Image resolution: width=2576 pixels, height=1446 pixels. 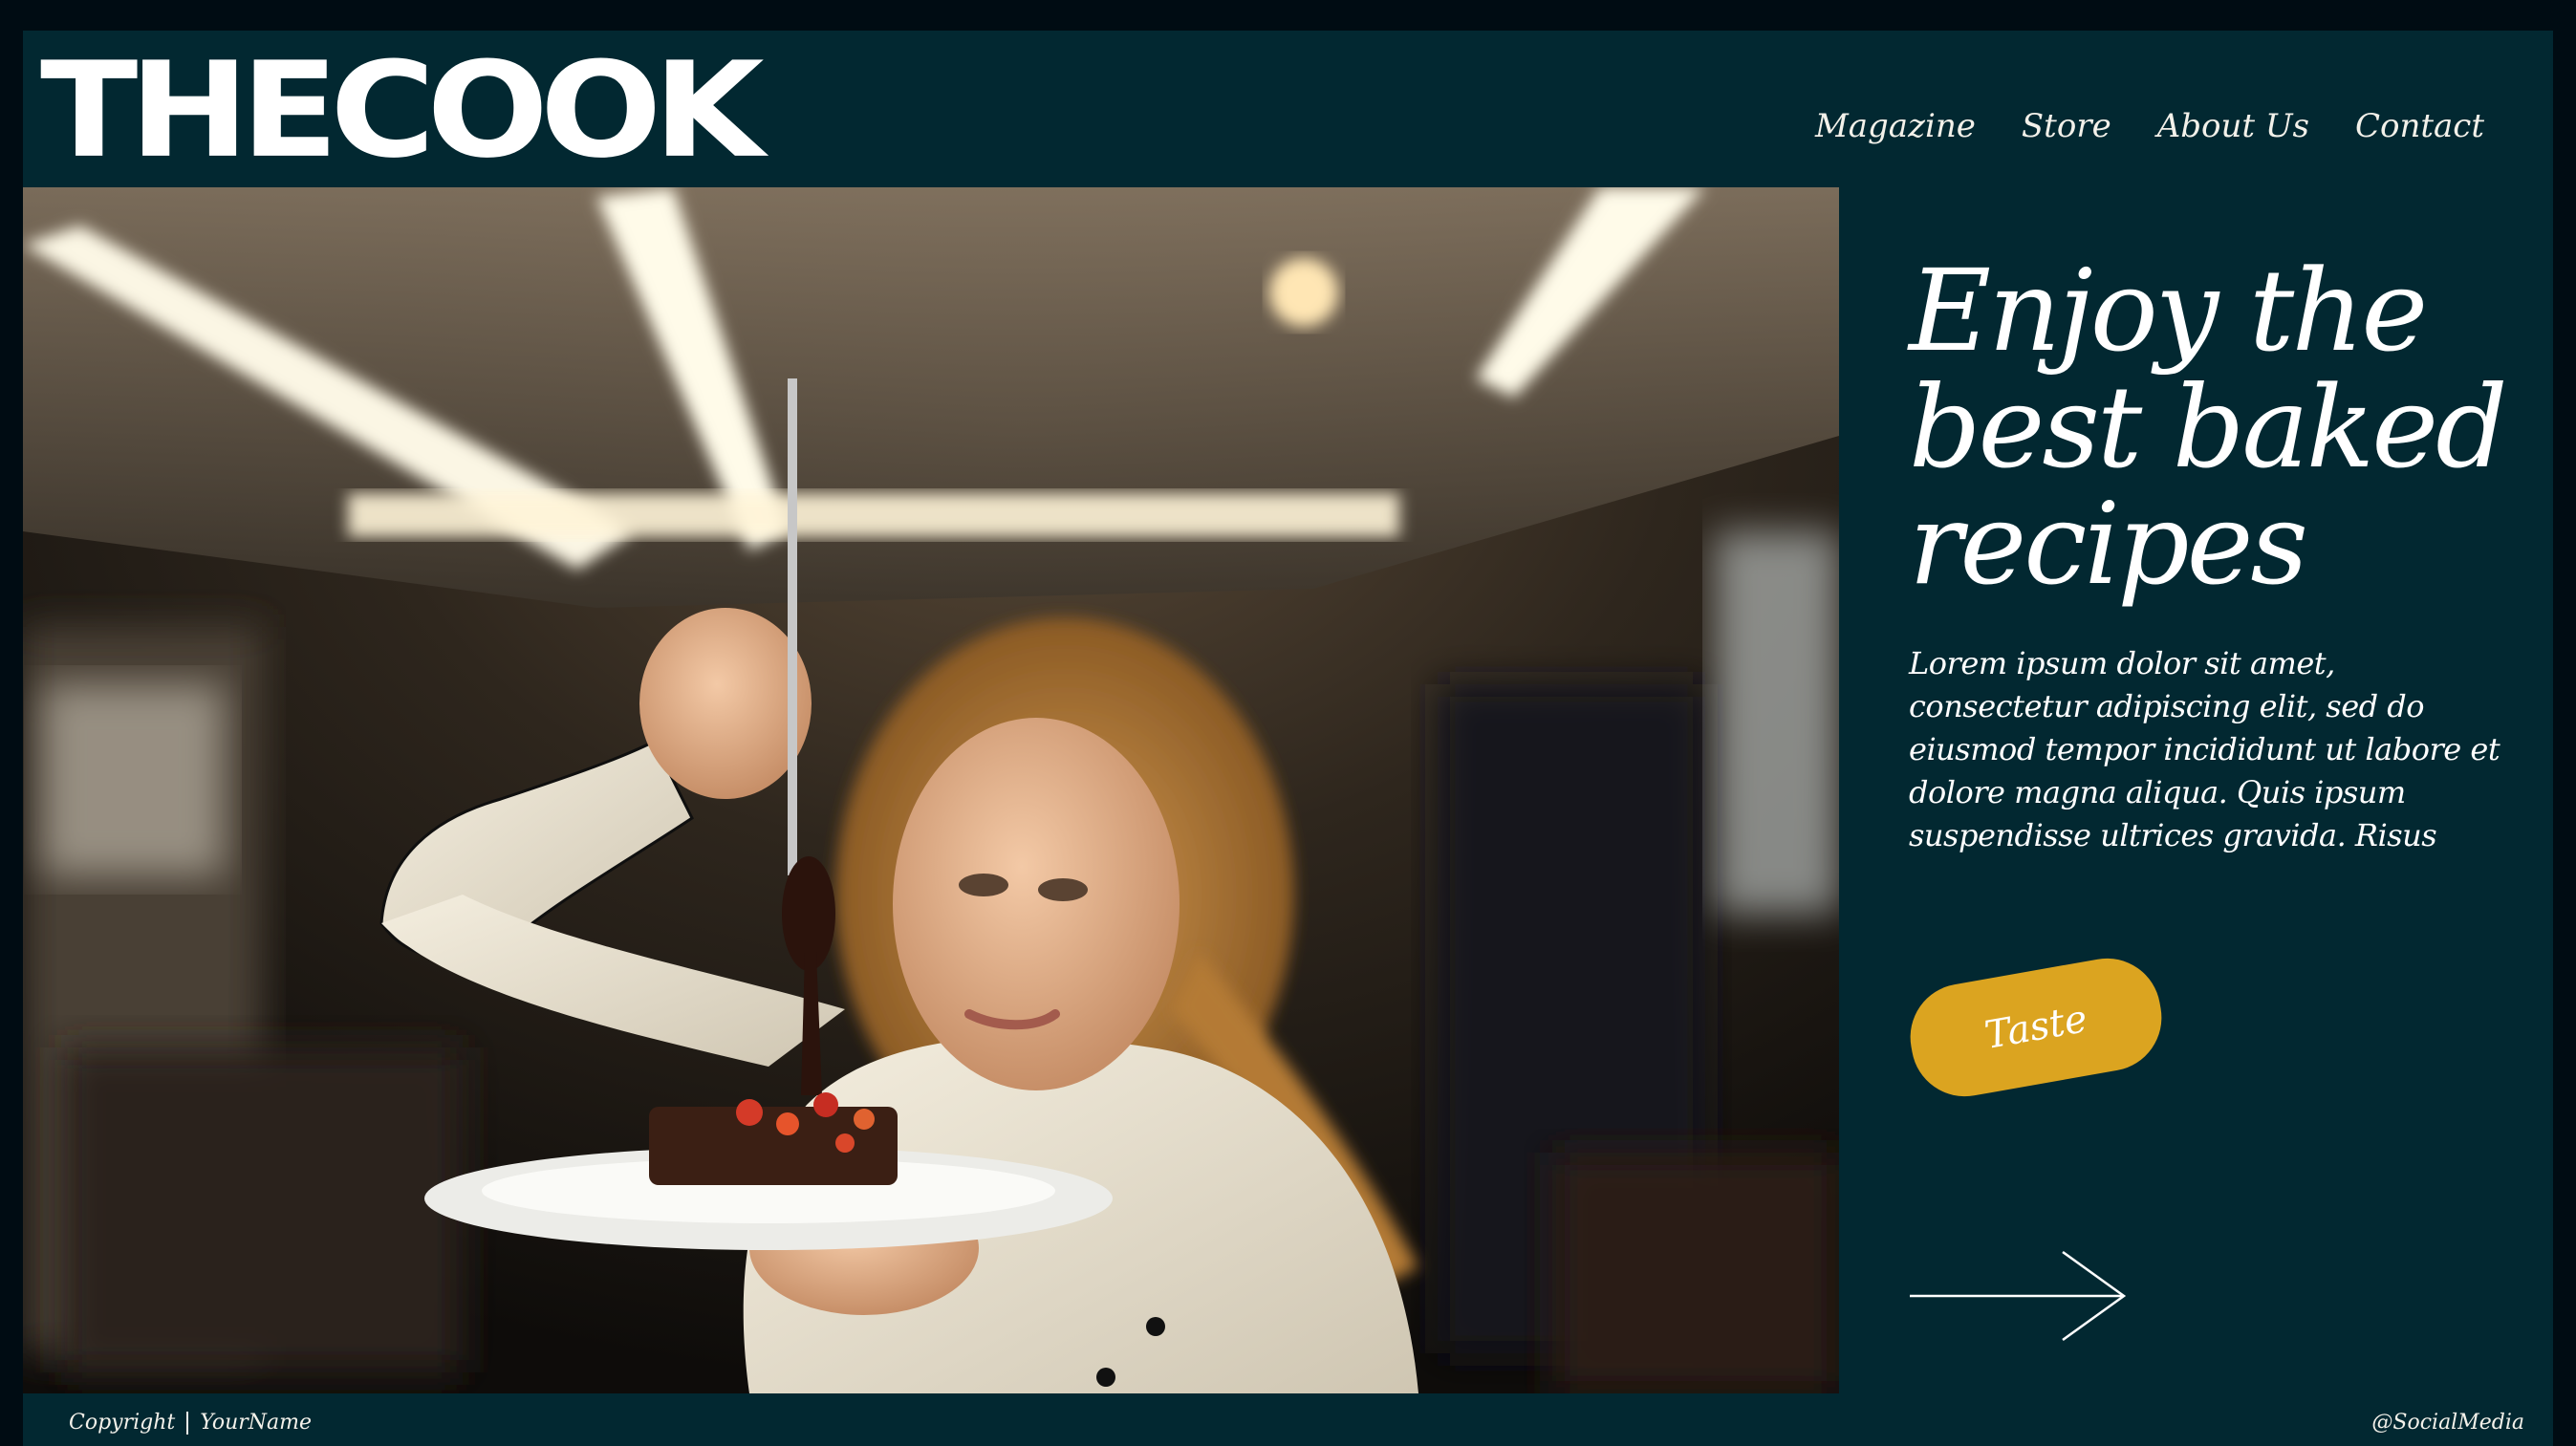 What do you see at coordinates (2149, 126) in the screenshot?
I see `main-nav: Magazine Store About Us Contact` at bounding box center [2149, 126].